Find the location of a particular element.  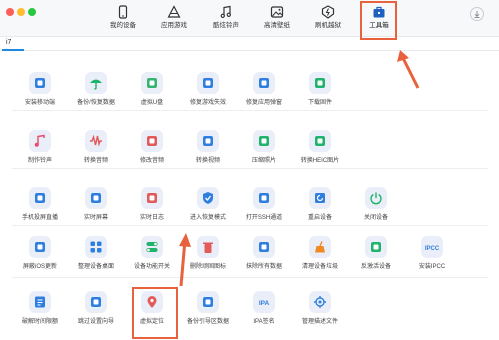

nav-flash-jailbreak: 刷机越狱 is located at coordinates (328, 18).